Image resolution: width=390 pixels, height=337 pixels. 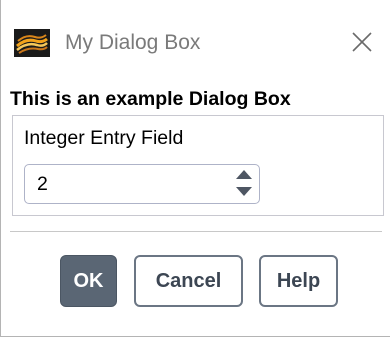 I want to click on triangle-up-icon, so click(x=244, y=176).